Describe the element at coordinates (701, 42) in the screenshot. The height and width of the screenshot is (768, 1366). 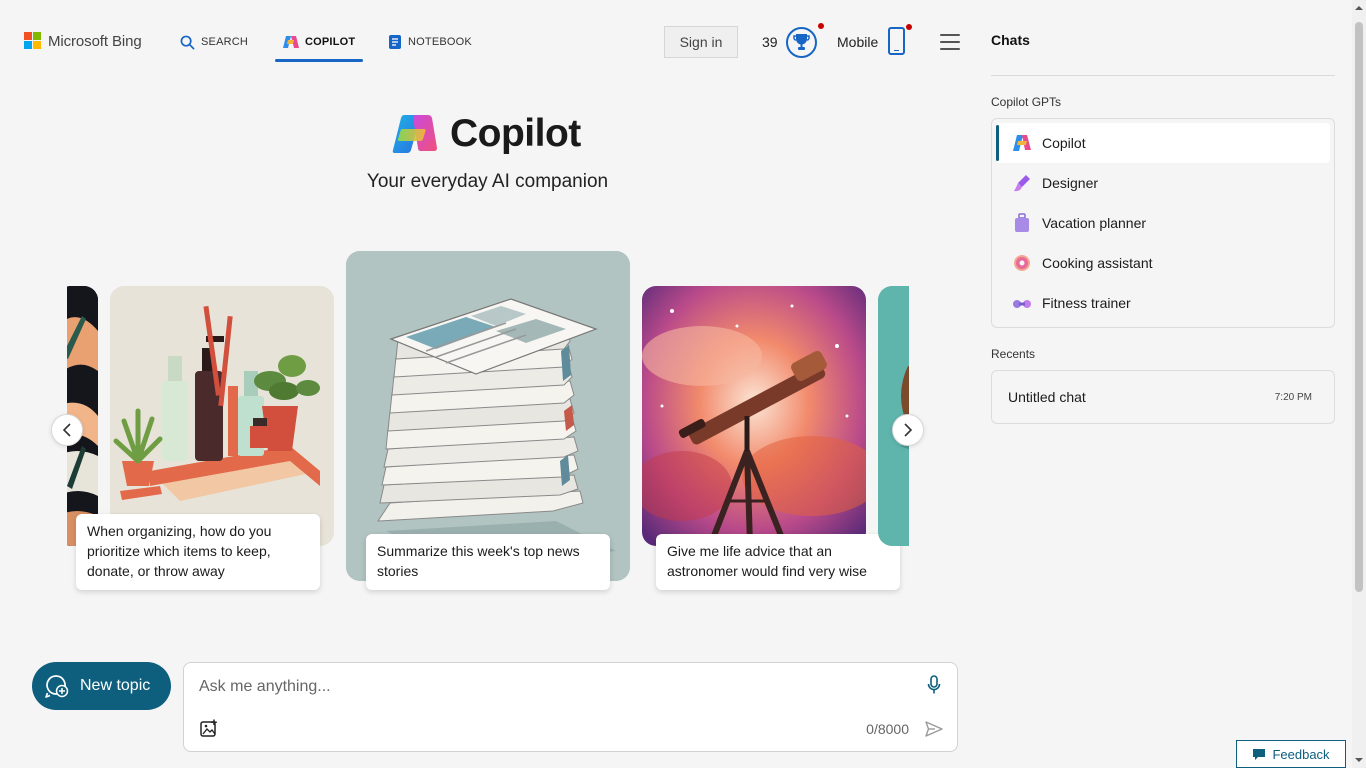
I see `sign-in-button: Sign in` at that location.